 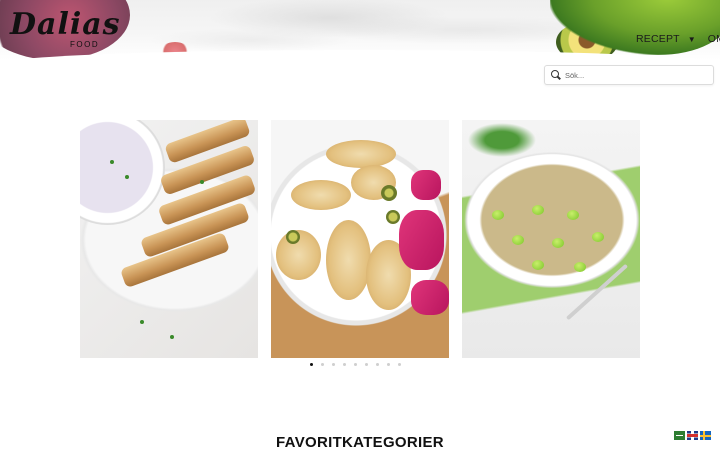 What do you see at coordinates (635, 75) in the screenshot?
I see `search-input` at bounding box center [635, 75].